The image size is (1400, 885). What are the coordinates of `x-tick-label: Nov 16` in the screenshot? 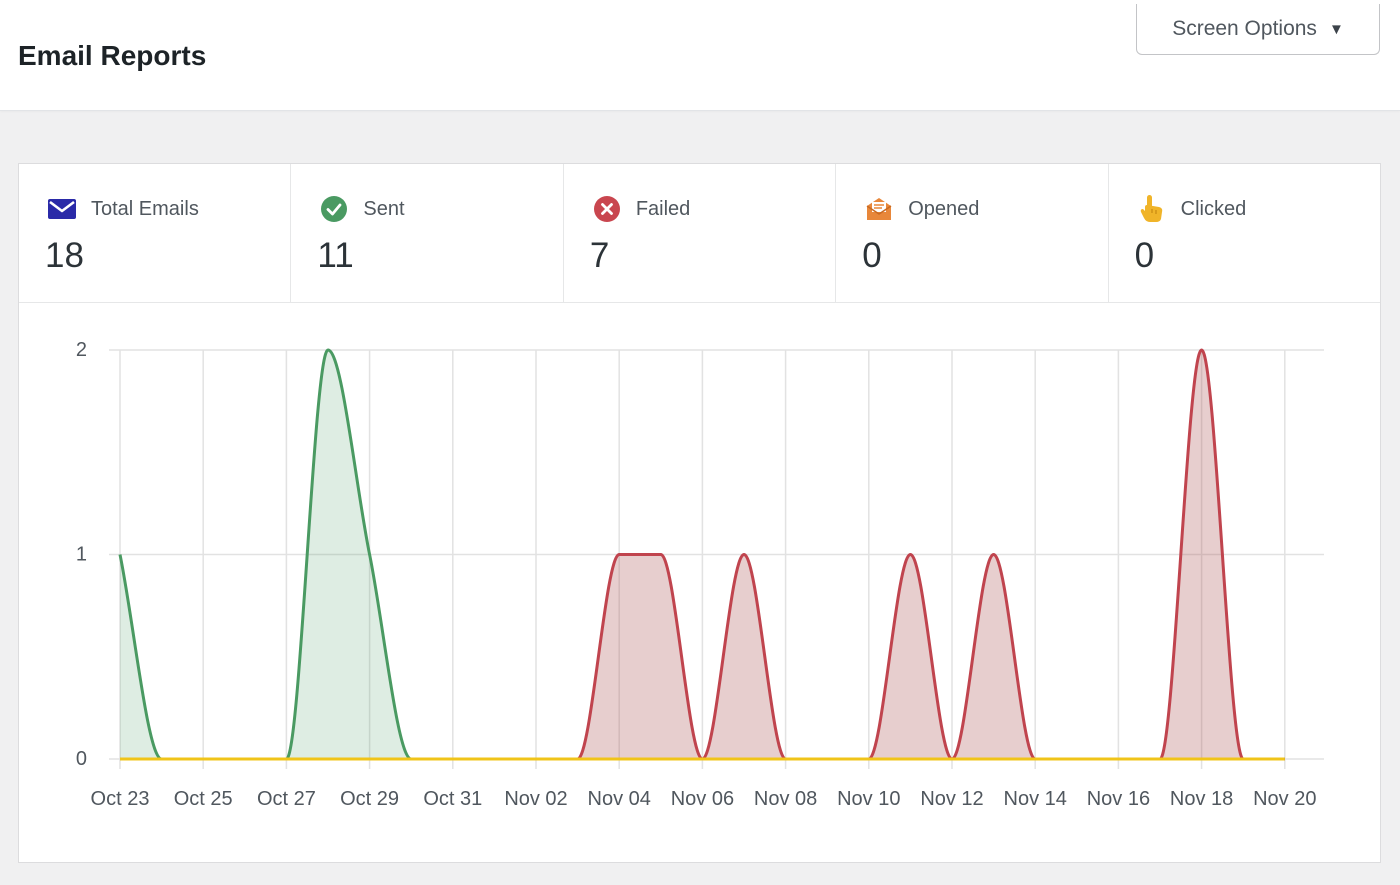 It's located at (1118, 799).